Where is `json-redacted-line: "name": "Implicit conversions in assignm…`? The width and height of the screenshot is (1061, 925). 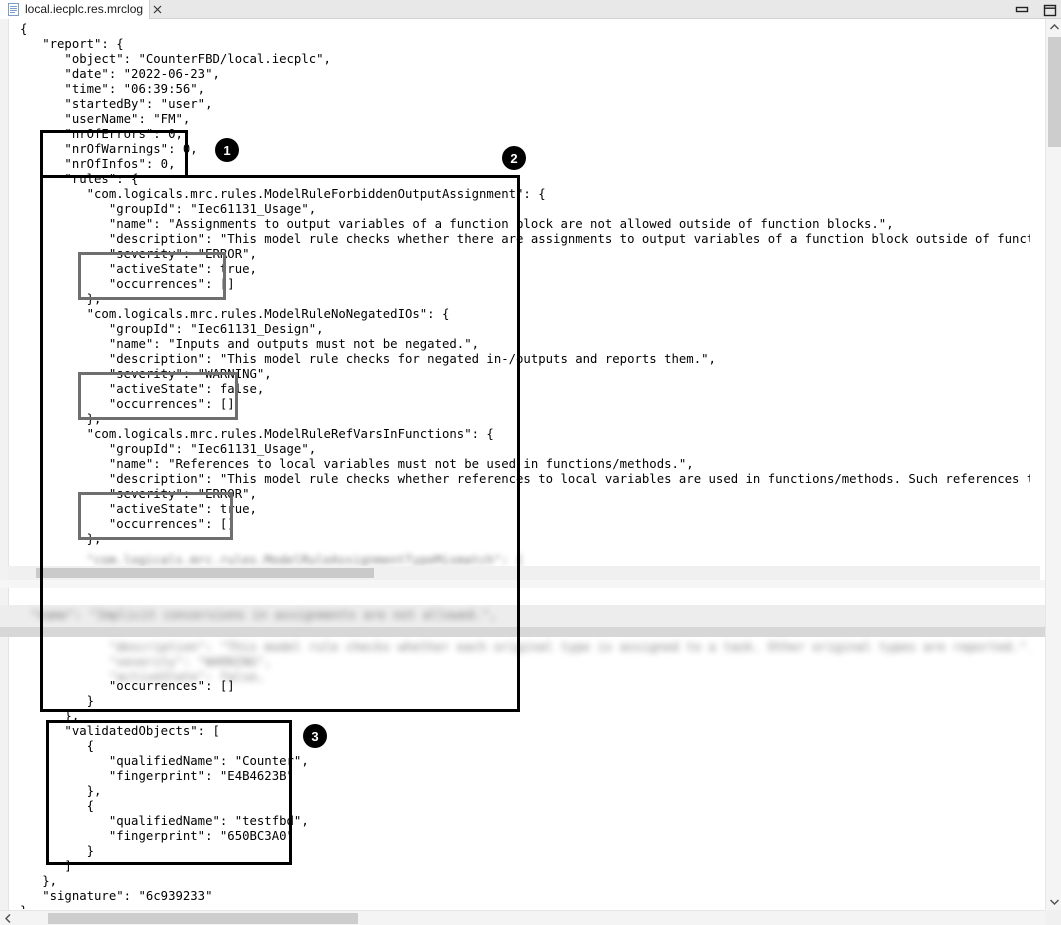
json-redacted-line: "name": "Implicit conversions in assignm… is located at coordinates (252, 615).